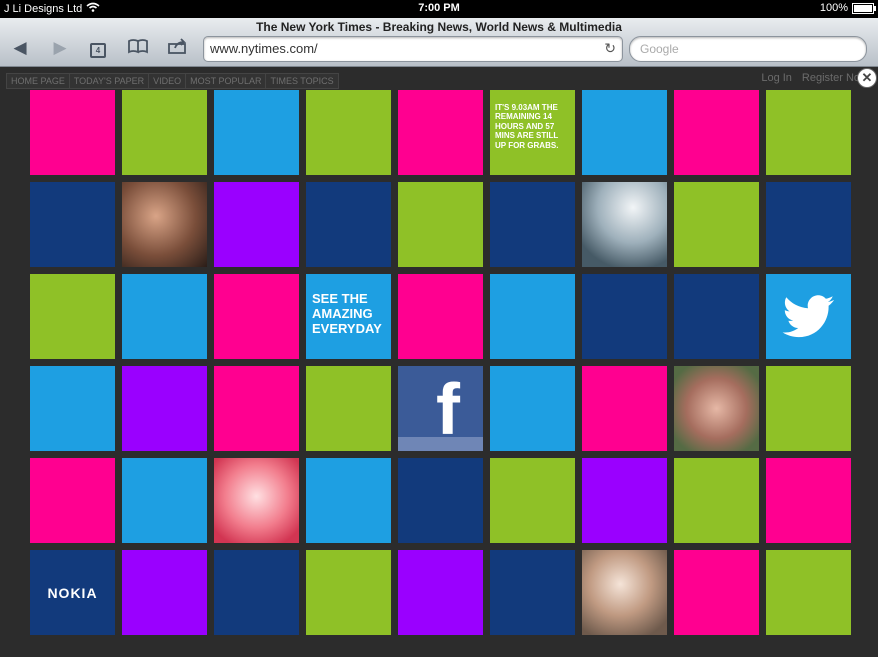 The width and height of the screenshot is (878, 657). I want to click on forward-arrow-icon: ▶, so click(60, 48).